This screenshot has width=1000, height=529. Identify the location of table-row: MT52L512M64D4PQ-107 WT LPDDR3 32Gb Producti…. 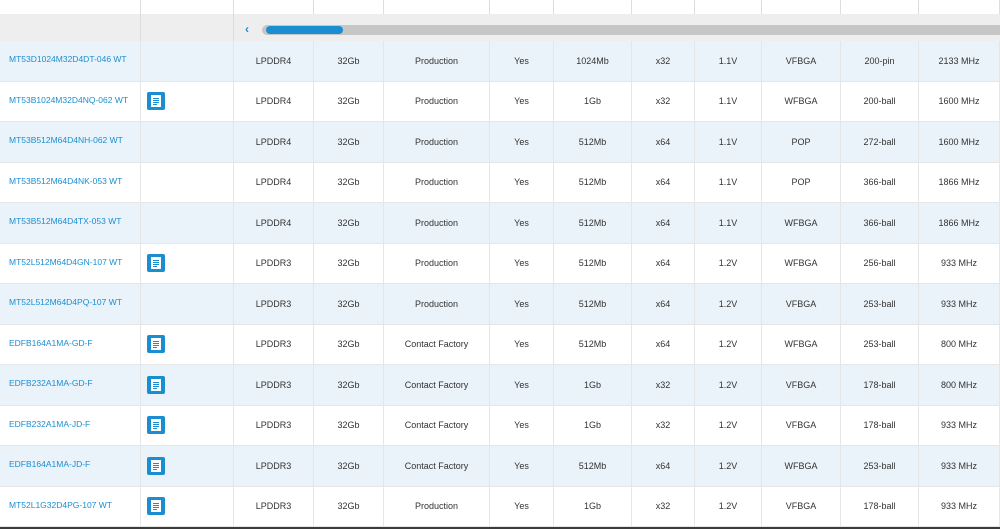
(500, 304).